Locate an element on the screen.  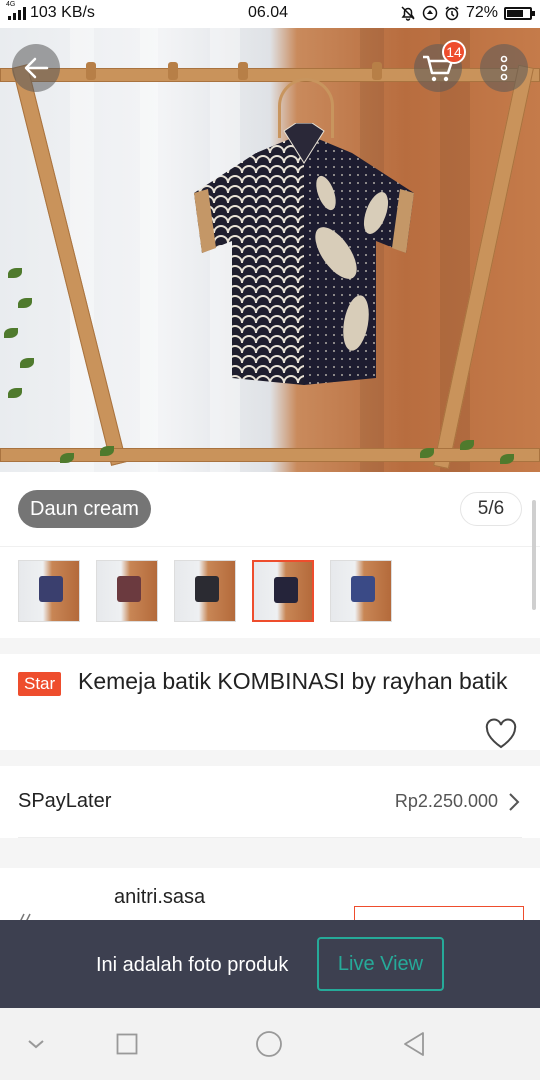
photo-info-bar: Ini adalah foto produk Live View is located at coordinates (270, 964).